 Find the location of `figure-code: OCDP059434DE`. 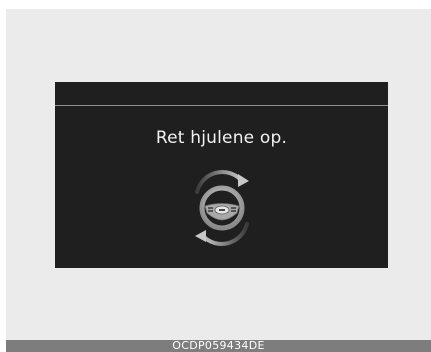

figure-code: OCDP059434DE is located at coordinates (218, 346).